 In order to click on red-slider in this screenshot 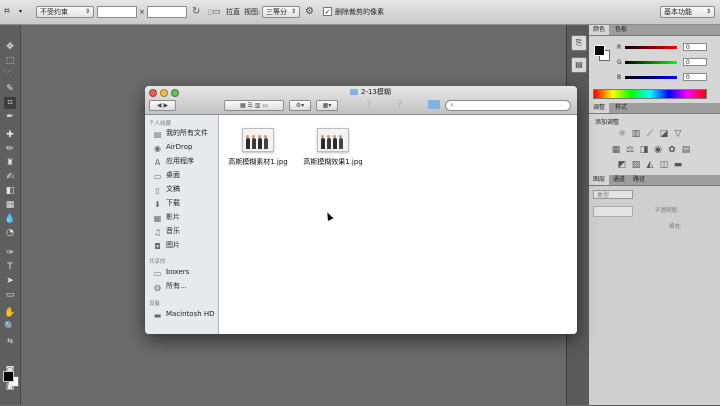, I will do `click(651, 47)`.